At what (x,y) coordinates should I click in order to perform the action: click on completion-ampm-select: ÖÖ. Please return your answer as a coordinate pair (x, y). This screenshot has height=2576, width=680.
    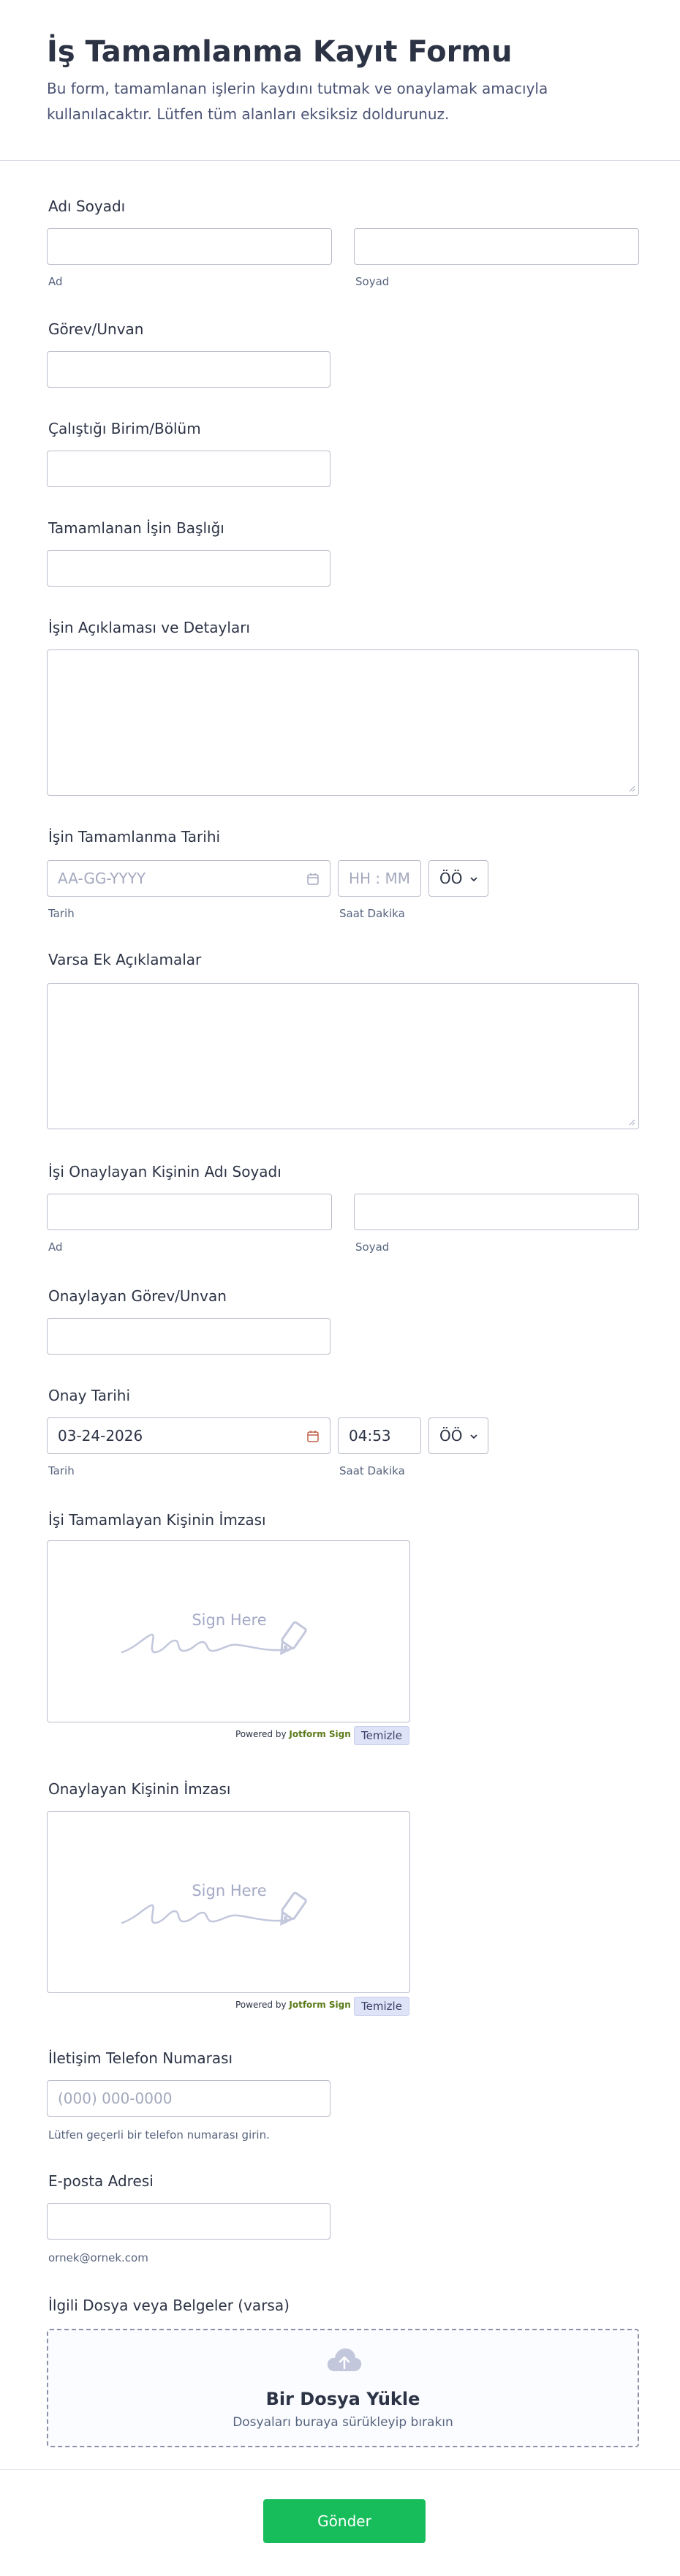
    Looking at the image, I should click on (458, 878).